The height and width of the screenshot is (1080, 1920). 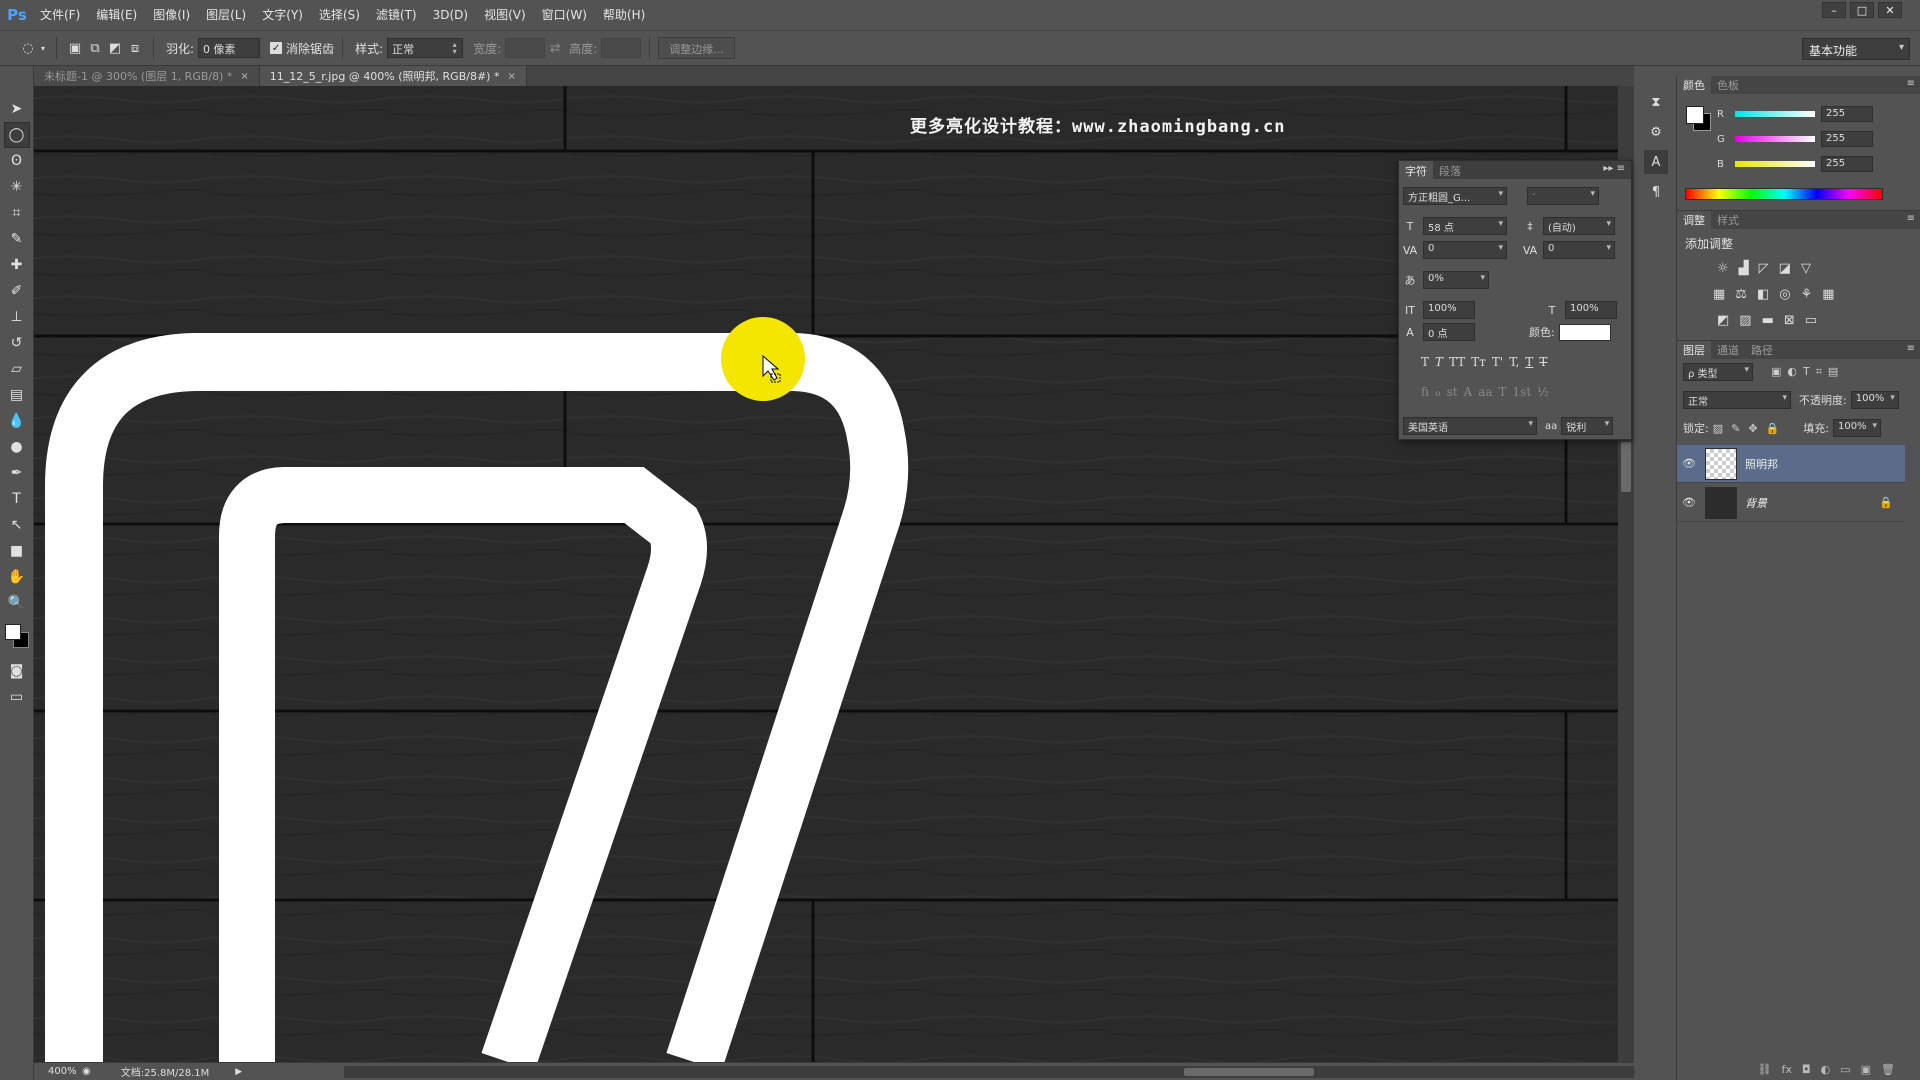 I want to click on brush-tool-icon: ✐, so click(x=17, y=291).